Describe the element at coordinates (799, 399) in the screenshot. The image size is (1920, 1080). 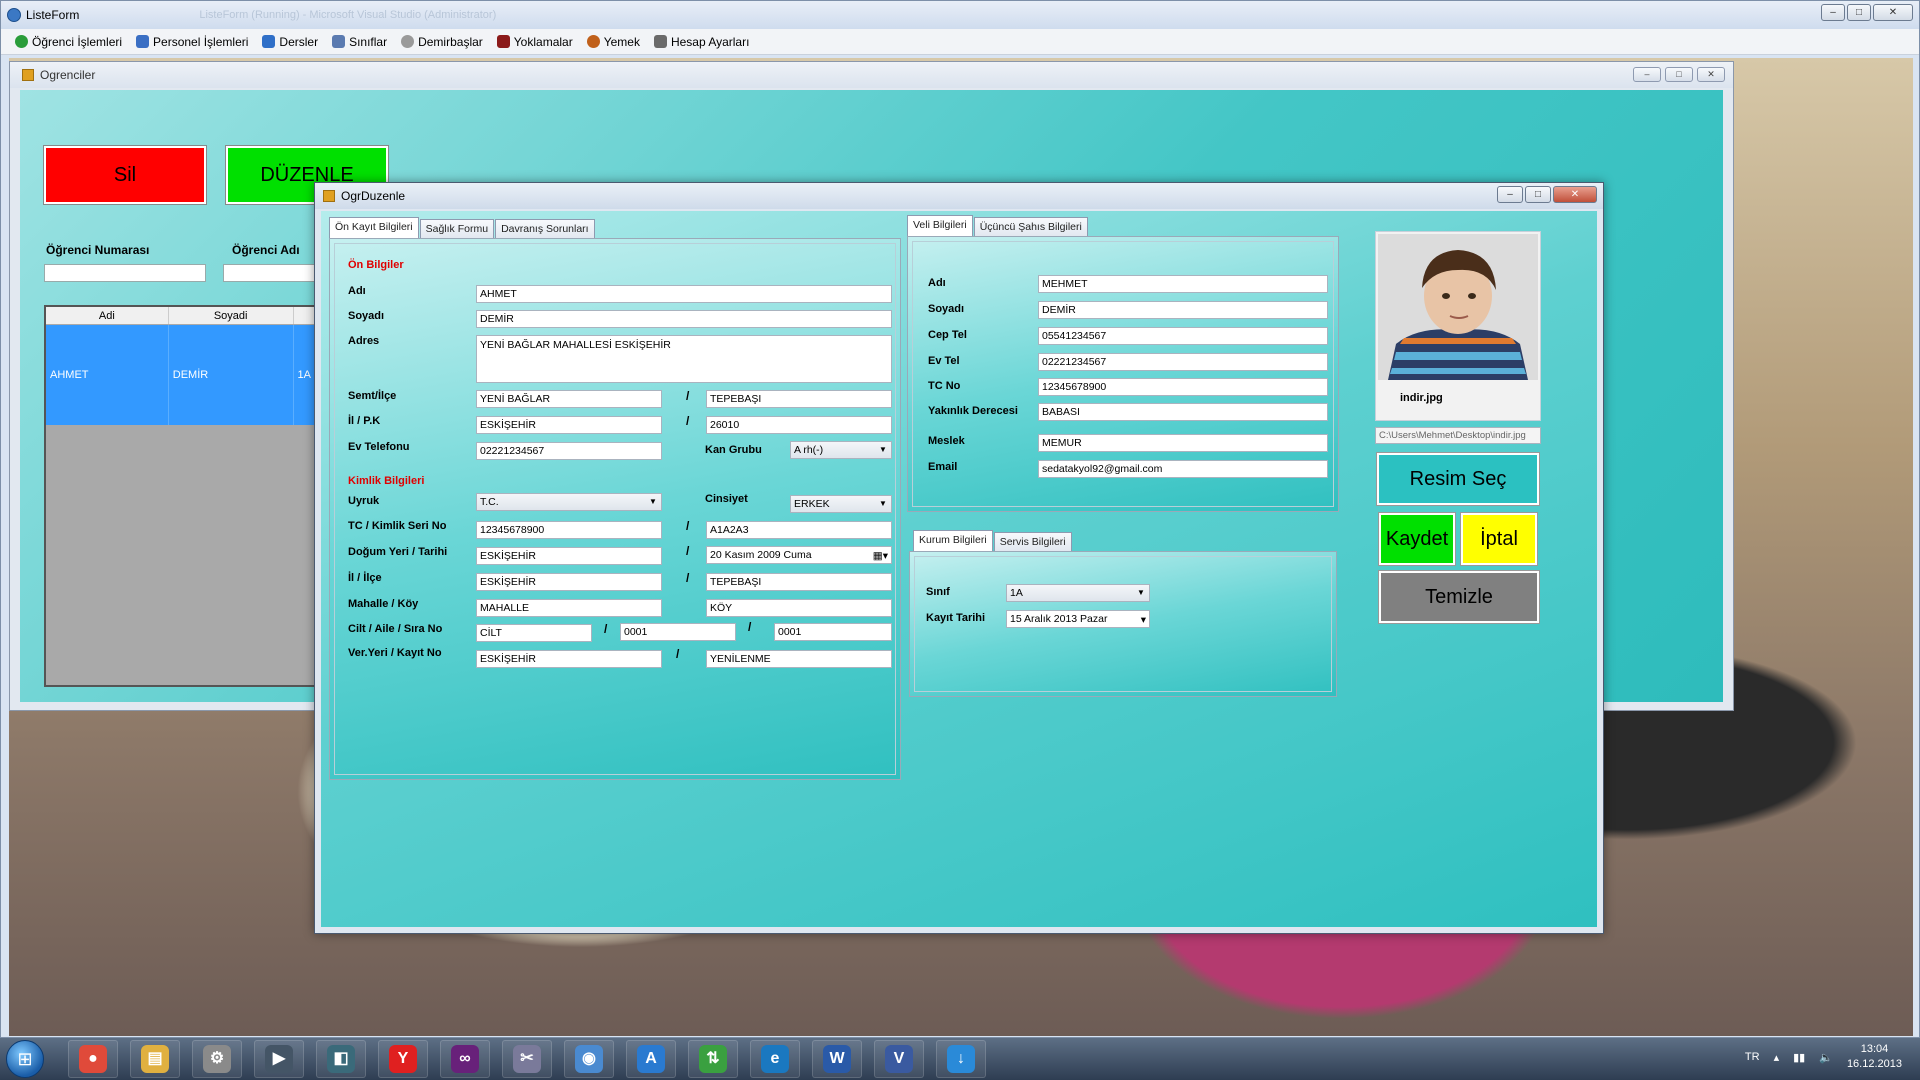
I see `ilce-field: TEPEBAŞI` at that location.